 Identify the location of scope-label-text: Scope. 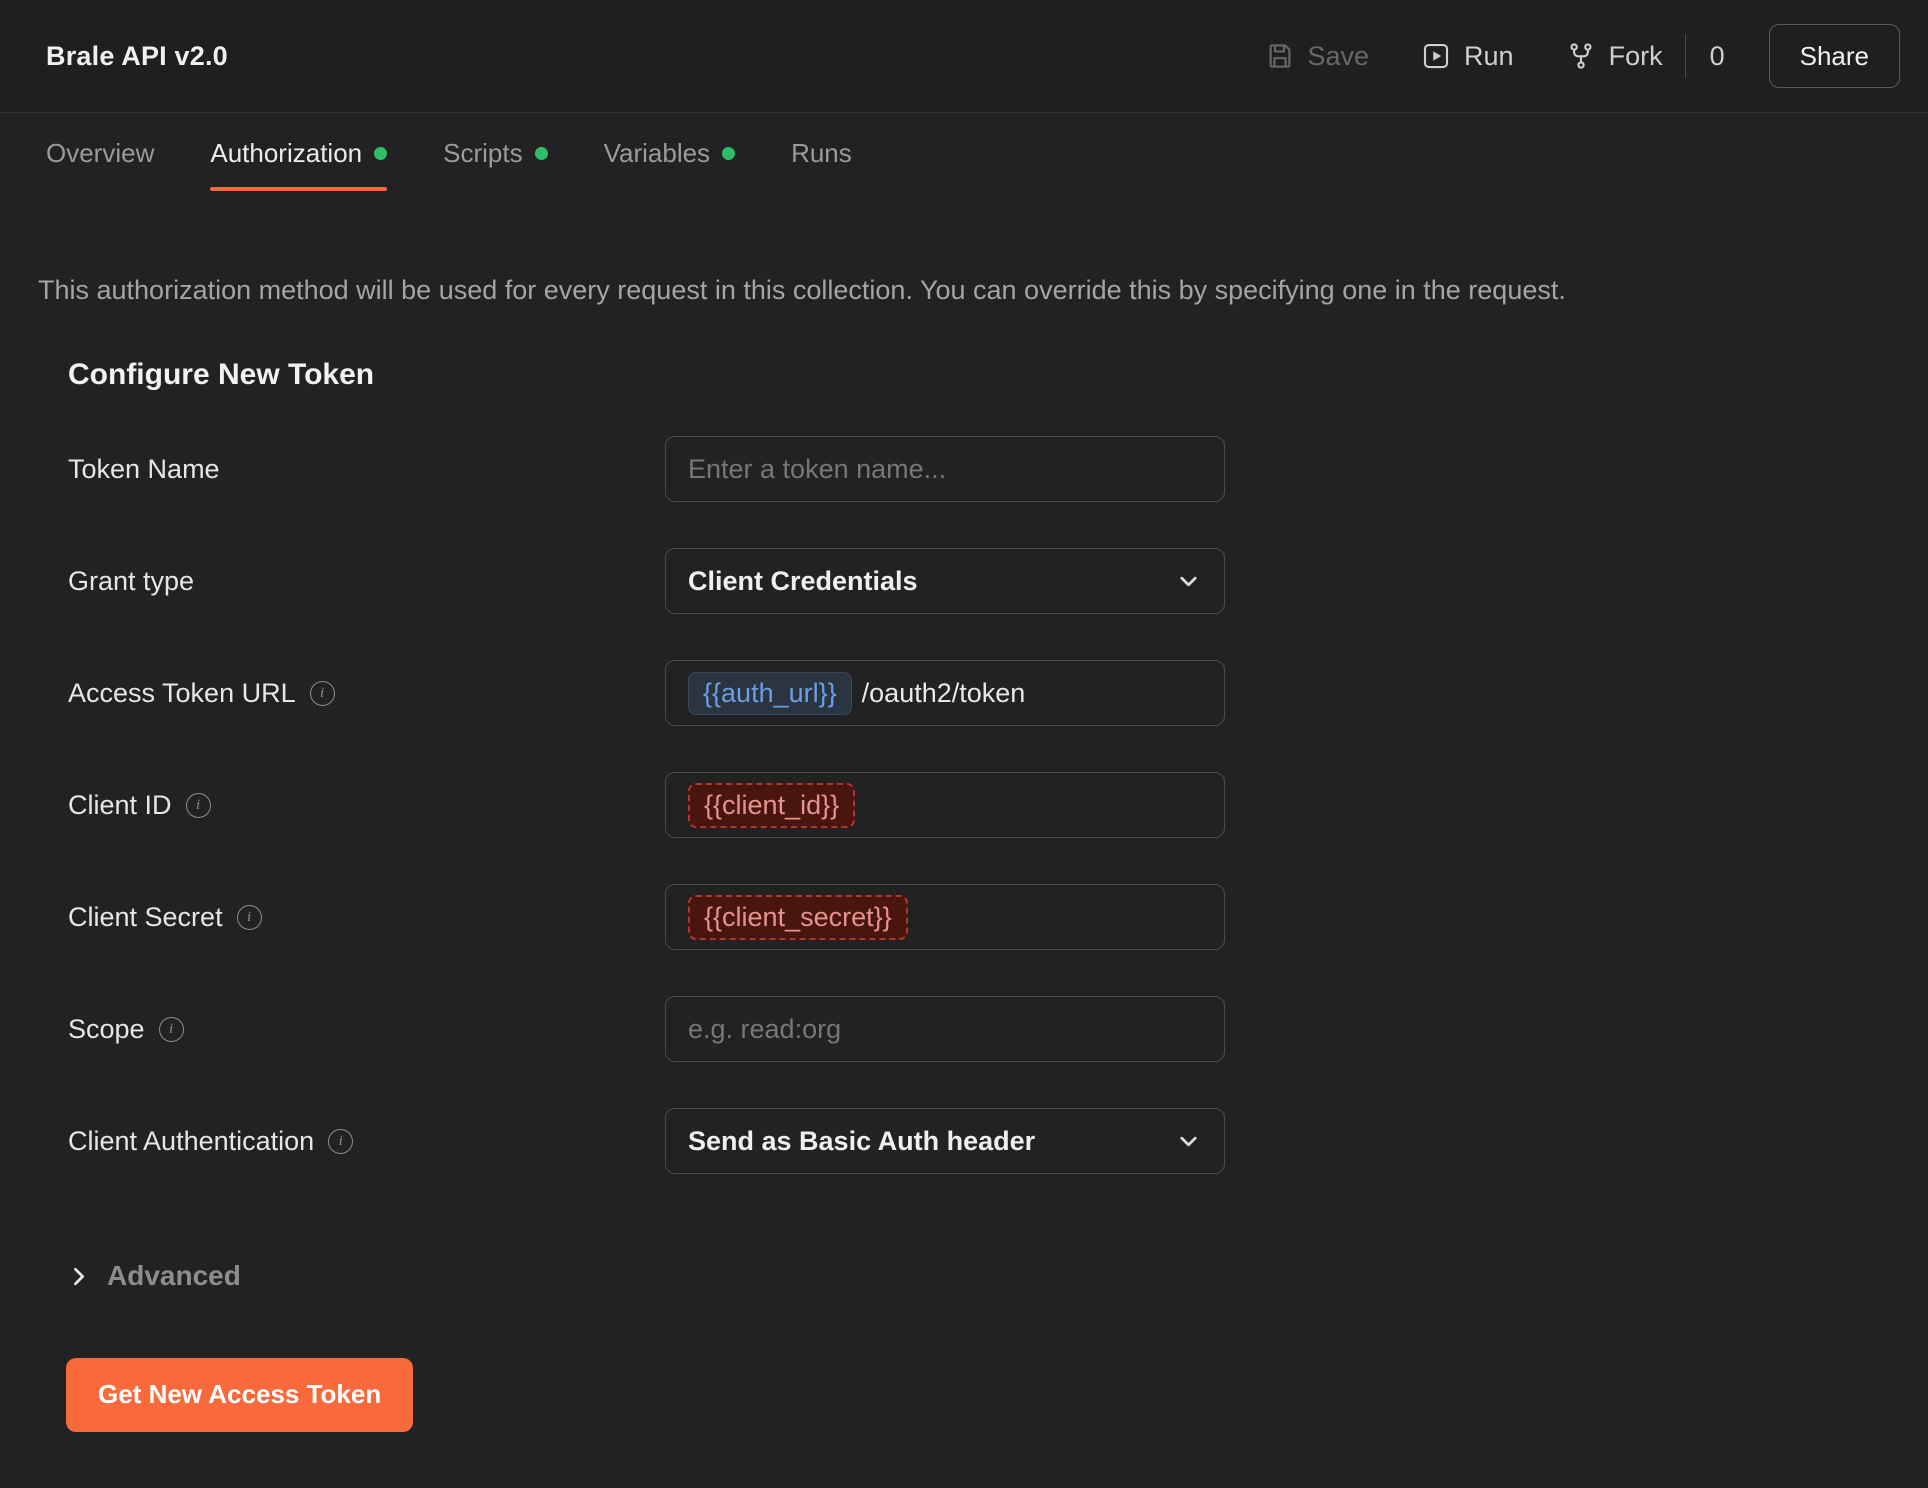
(106, 1028).